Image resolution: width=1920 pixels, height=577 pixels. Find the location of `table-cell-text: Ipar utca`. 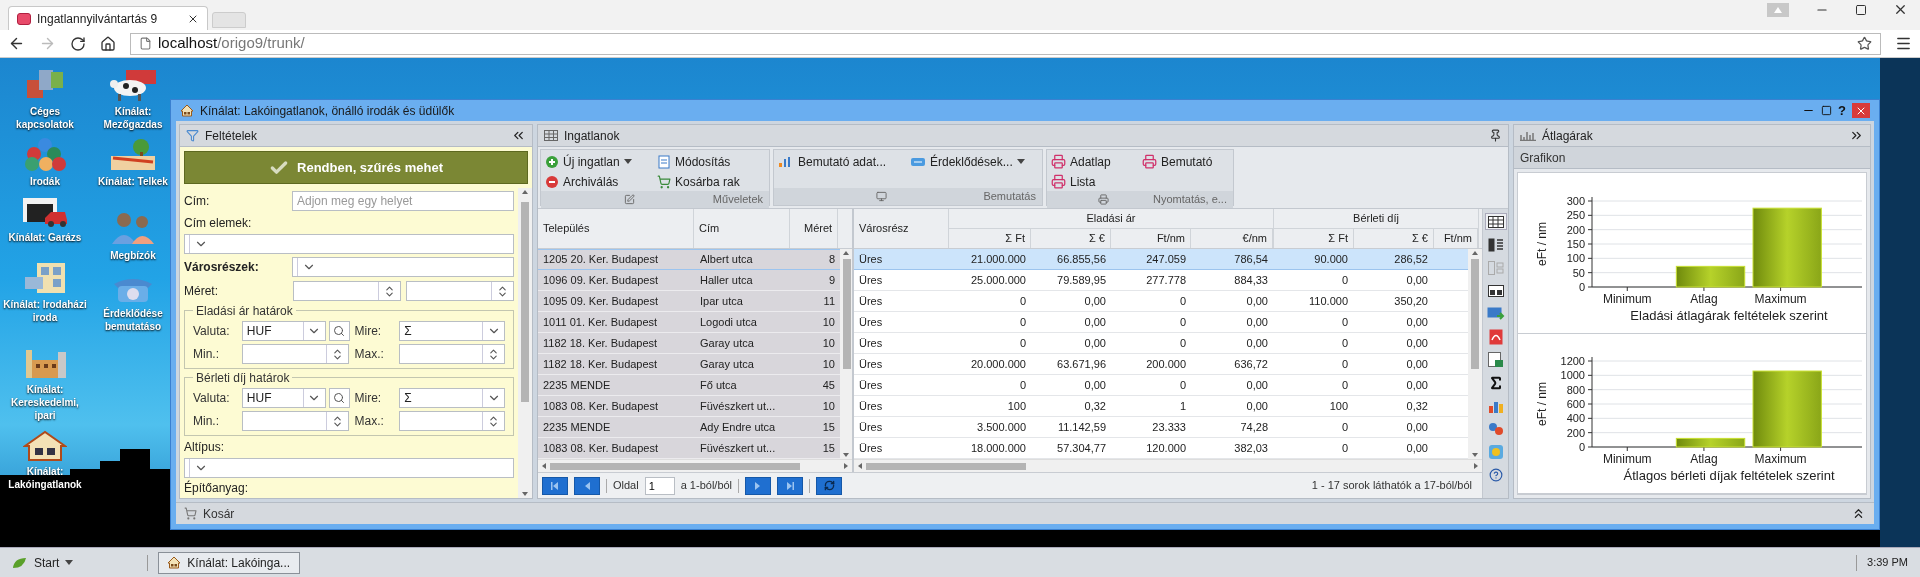

table-cell-text: Ipar utca is located at coordinates (721, 301).